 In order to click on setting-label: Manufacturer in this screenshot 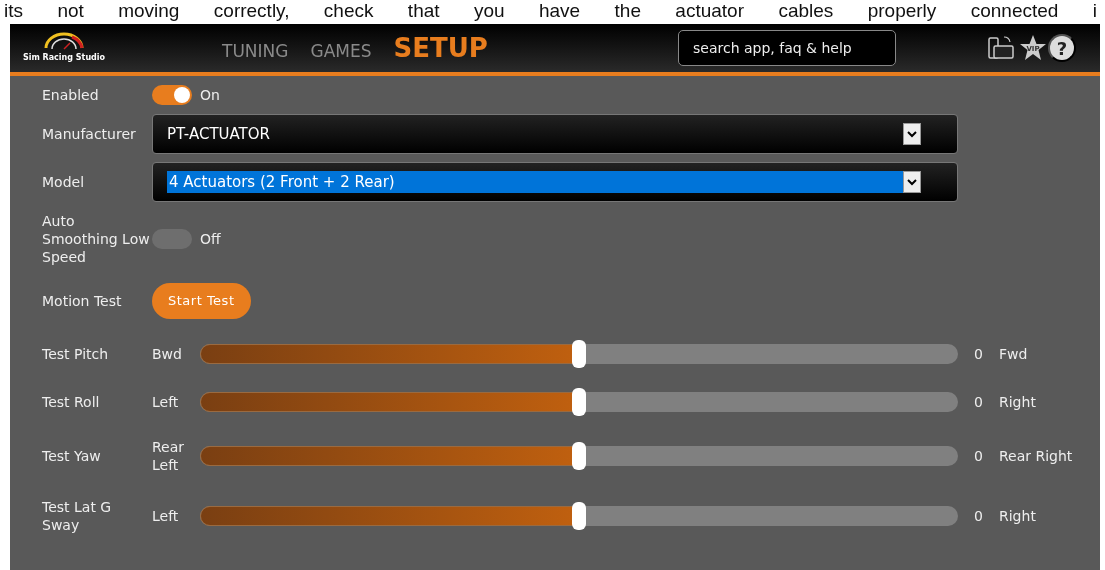, I will do `click(89, 134)`.